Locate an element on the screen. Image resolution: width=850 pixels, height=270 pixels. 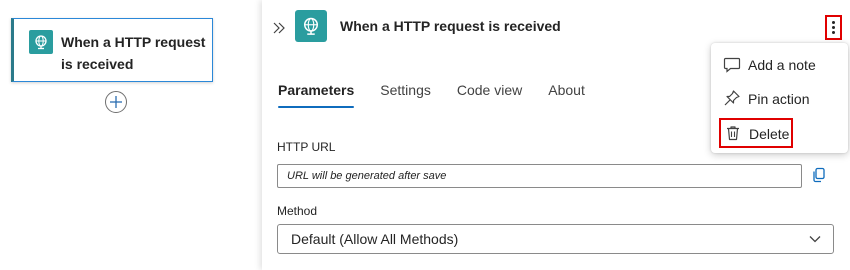
double-chevron-right-icon is located at coordinates (279, 28).